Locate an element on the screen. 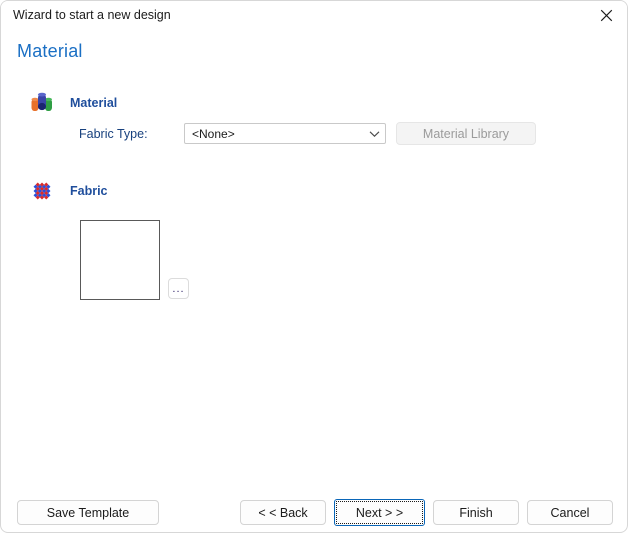 Image resolution: width=628 pixels, height=533 pixels. chevron-down-icon is located at coordinates (374, 134).